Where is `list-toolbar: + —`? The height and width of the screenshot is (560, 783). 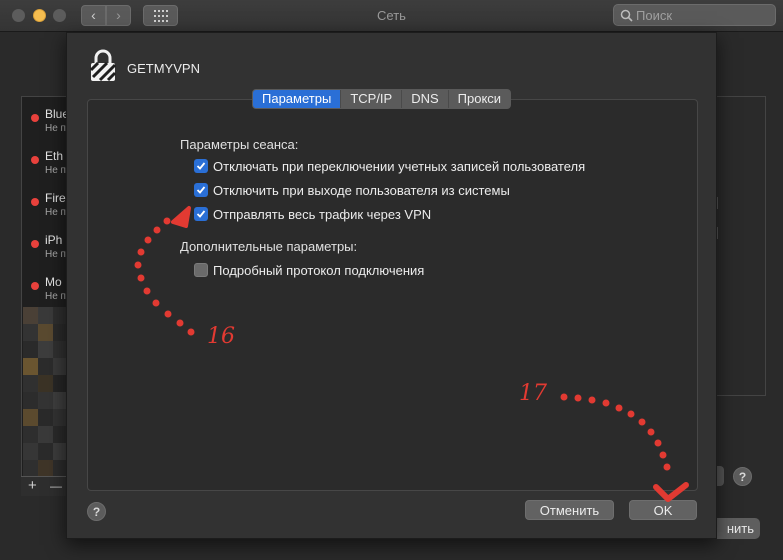
list-toolbar: + — is located at coordinates (44, 486).